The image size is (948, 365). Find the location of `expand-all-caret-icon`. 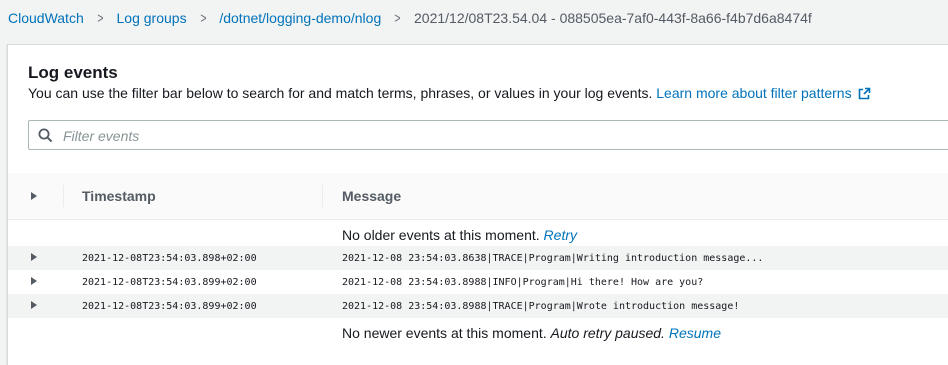

expand-all-caret-icon is located at coordinates (34, 196).